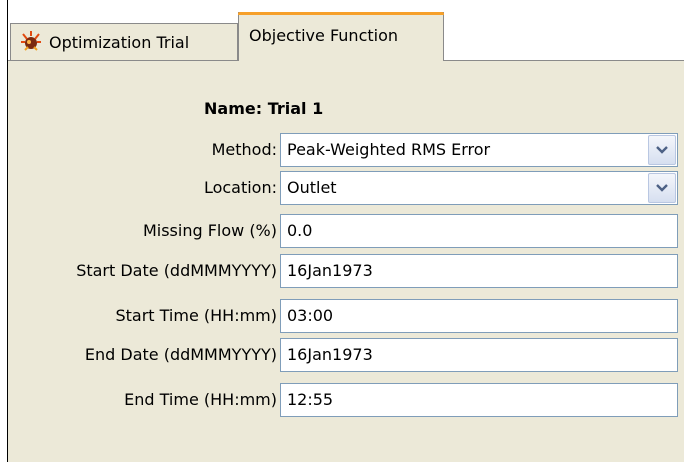 The image size is (684, 462). I want to click on missing-flow-input: 0.0, so click(479, 231).